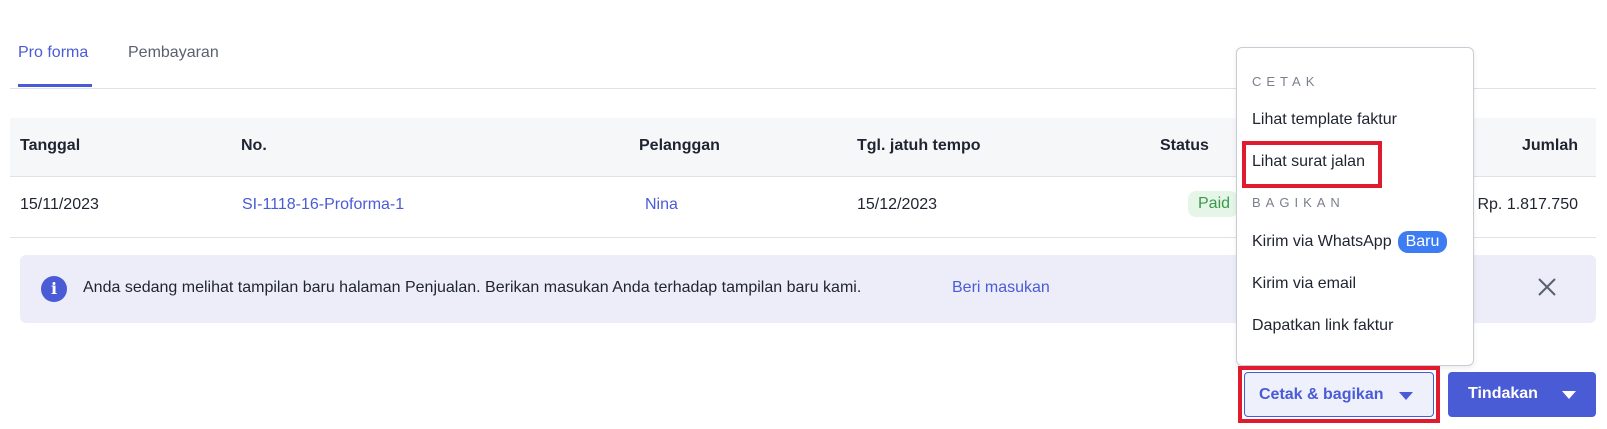 The image size is (1607, 429). Describe the element at coordinates (1547, 287) in the screenshot. I see `close-icon` at that location.